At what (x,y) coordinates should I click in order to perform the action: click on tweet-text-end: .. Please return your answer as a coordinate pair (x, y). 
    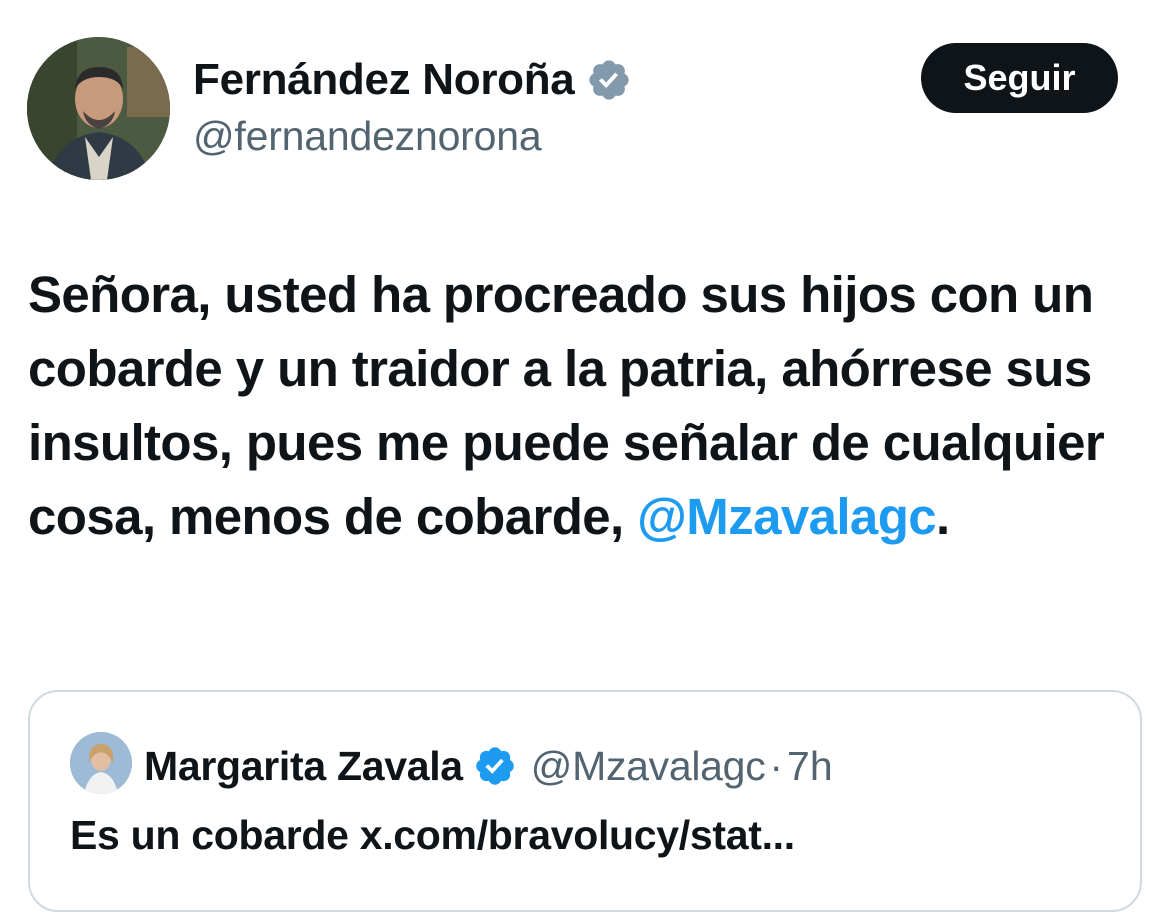
    Looking at the image, I should click on (943, 516).